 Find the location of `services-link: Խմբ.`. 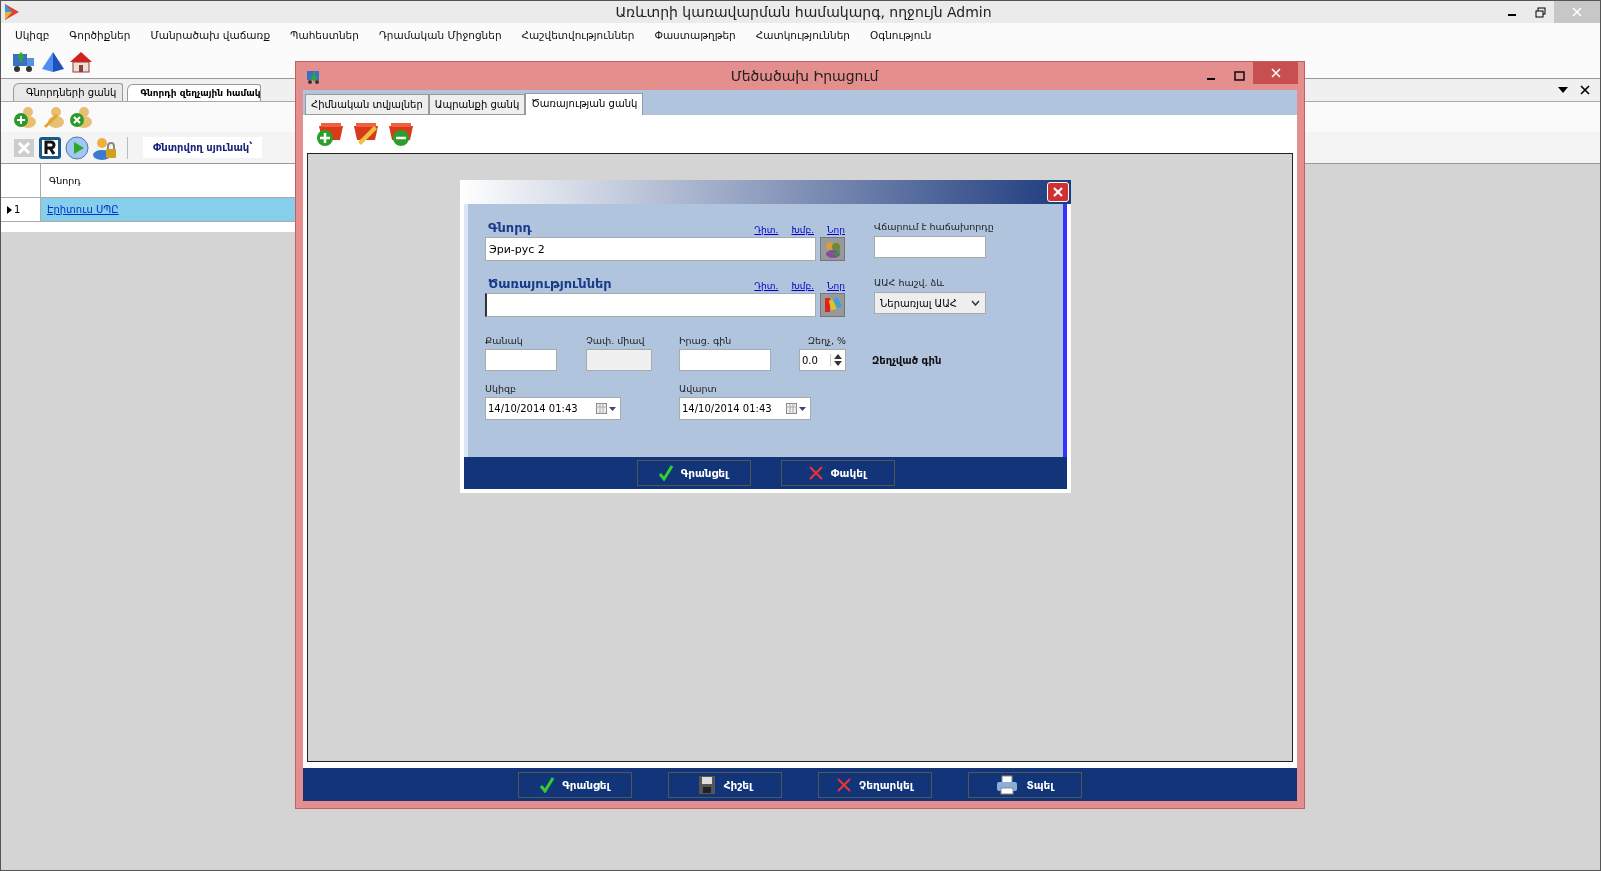

services-link: Խմբ. is located at coordinates (802, 286).